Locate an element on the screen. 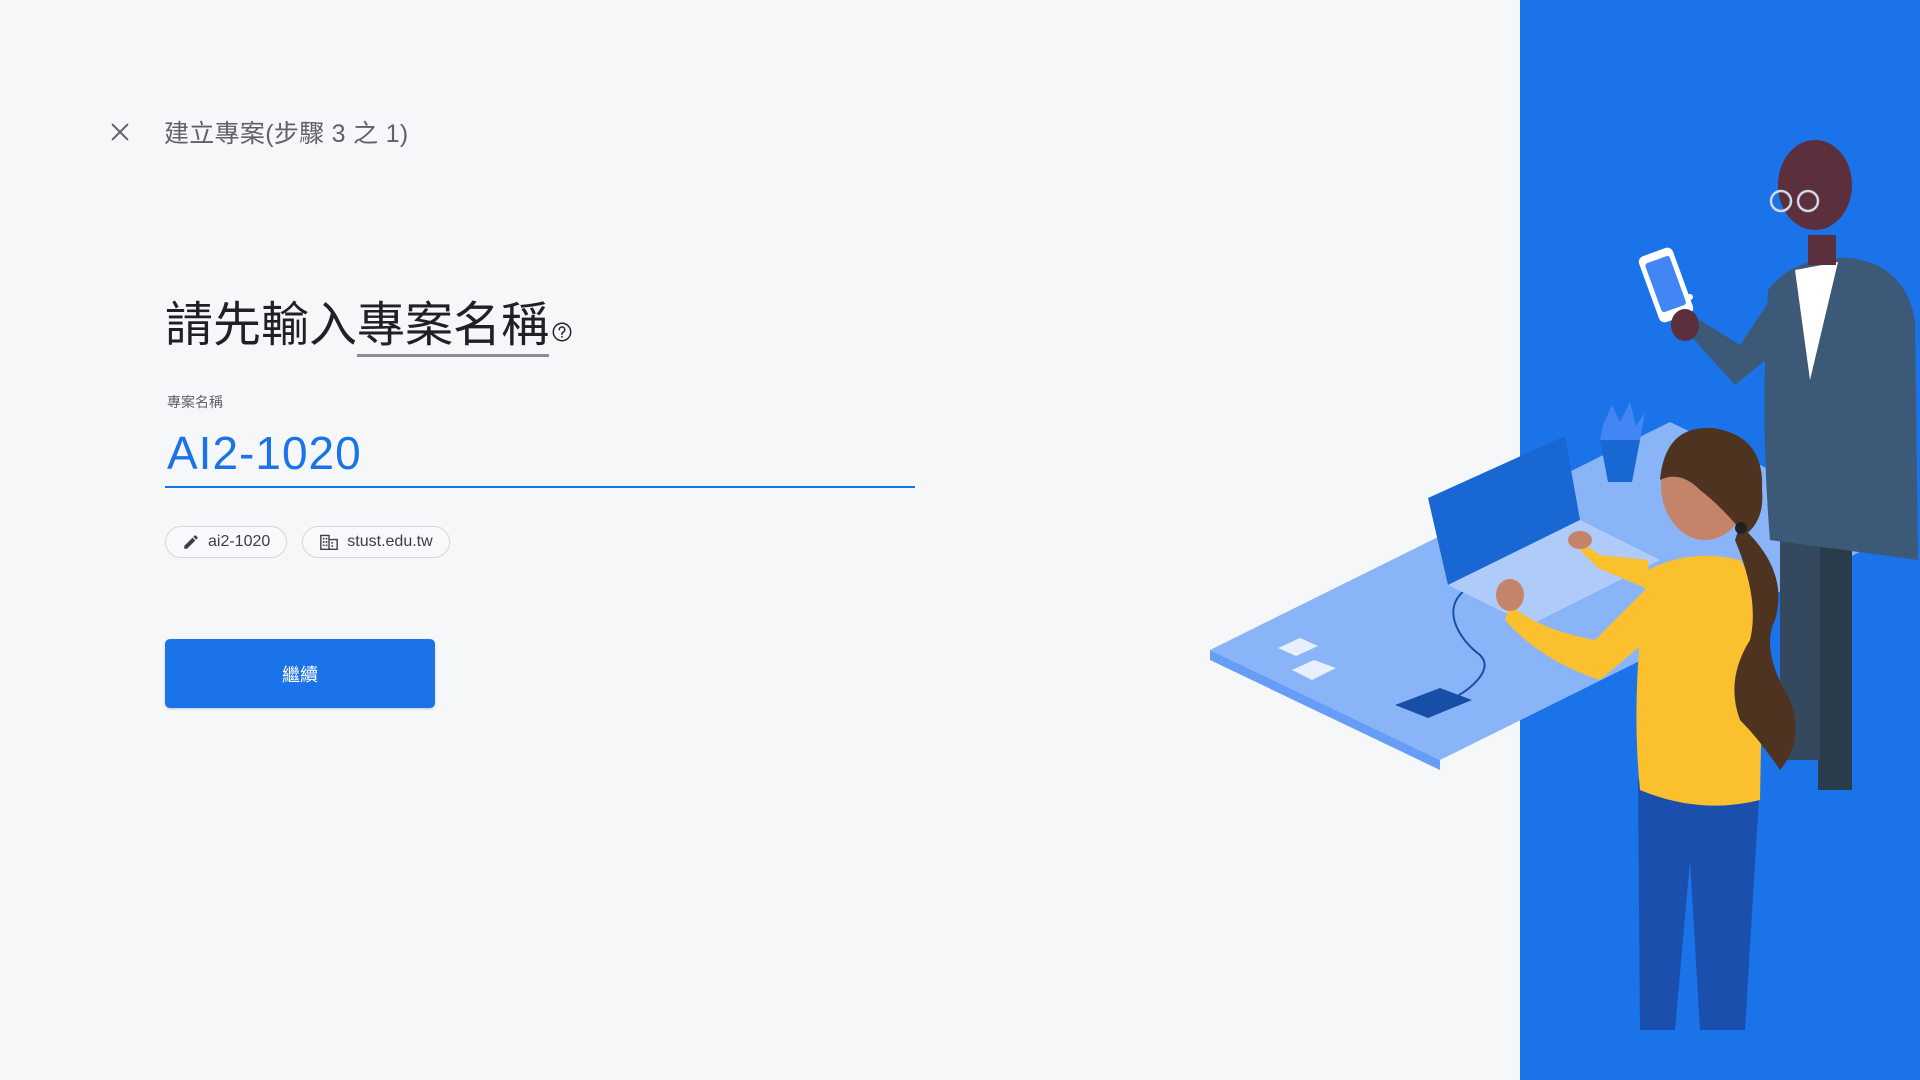  project-id-chip: ai2-1020 is located at coordinates (226, 542).